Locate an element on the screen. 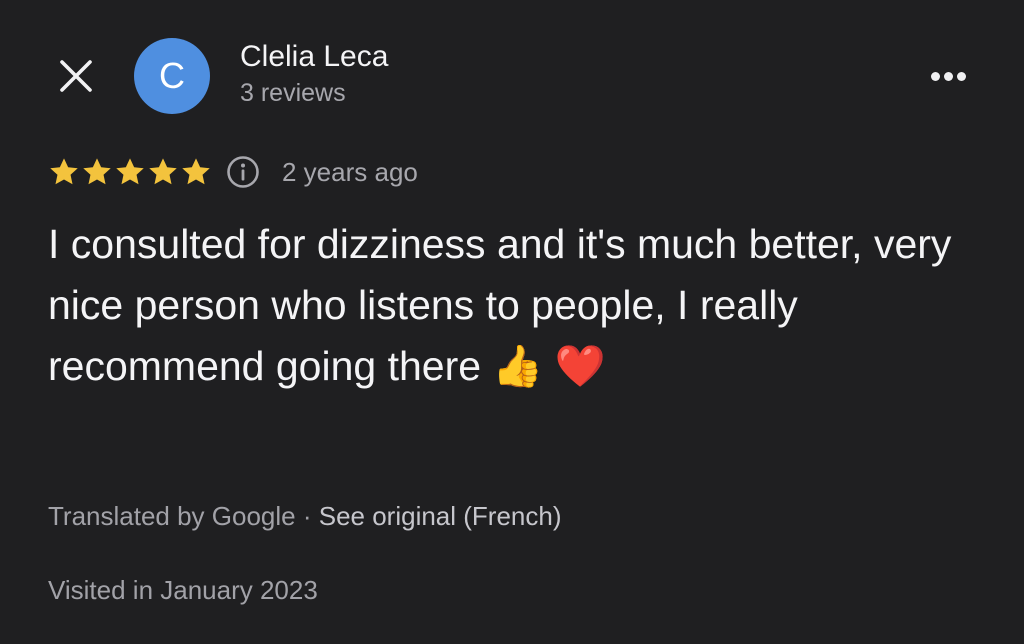 The height and width of the screenshot is (644, 1024). avatar: C is located at coordinates (172, 76).